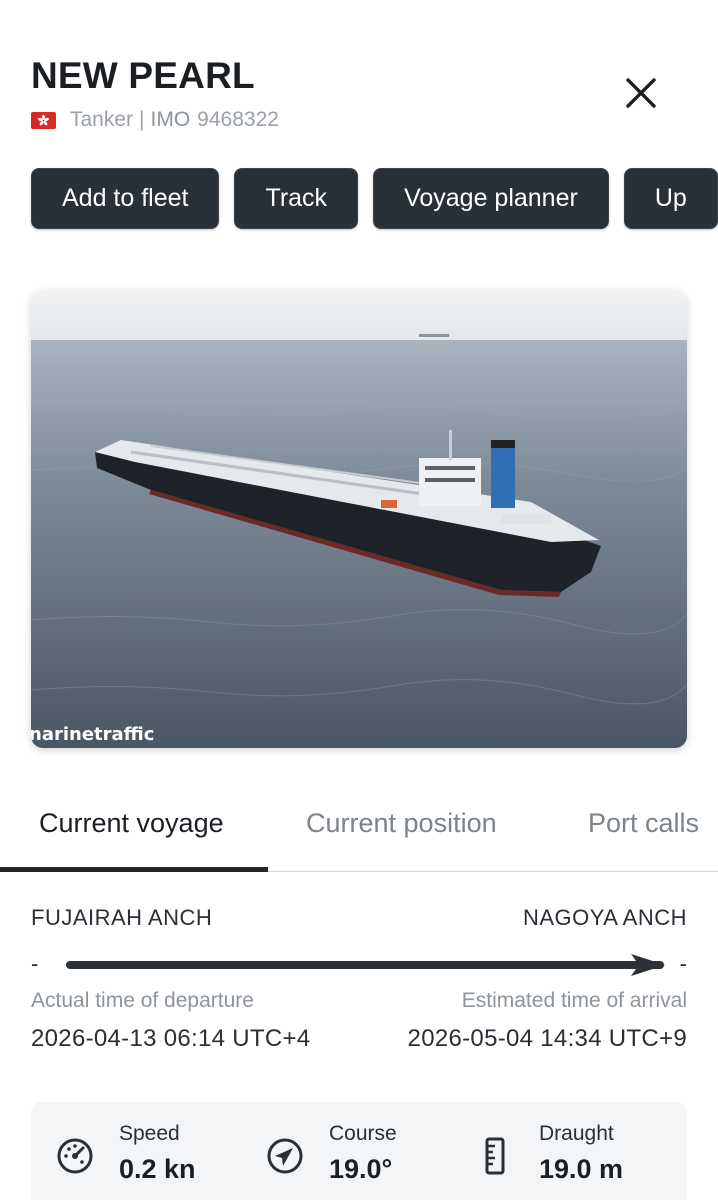 The height and width of the screenshot is (1200, 718). I want to click on hong-kong-flag-icon, so click(43, 120).